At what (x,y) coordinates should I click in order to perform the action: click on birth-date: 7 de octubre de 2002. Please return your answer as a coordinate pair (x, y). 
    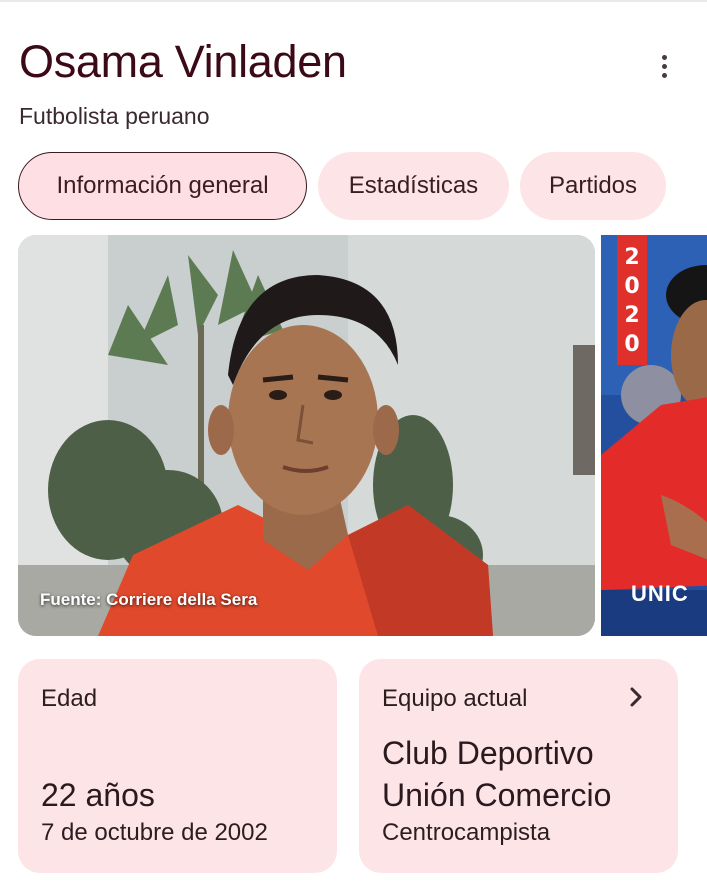
    Looking at the image, I should click on (154, 832).